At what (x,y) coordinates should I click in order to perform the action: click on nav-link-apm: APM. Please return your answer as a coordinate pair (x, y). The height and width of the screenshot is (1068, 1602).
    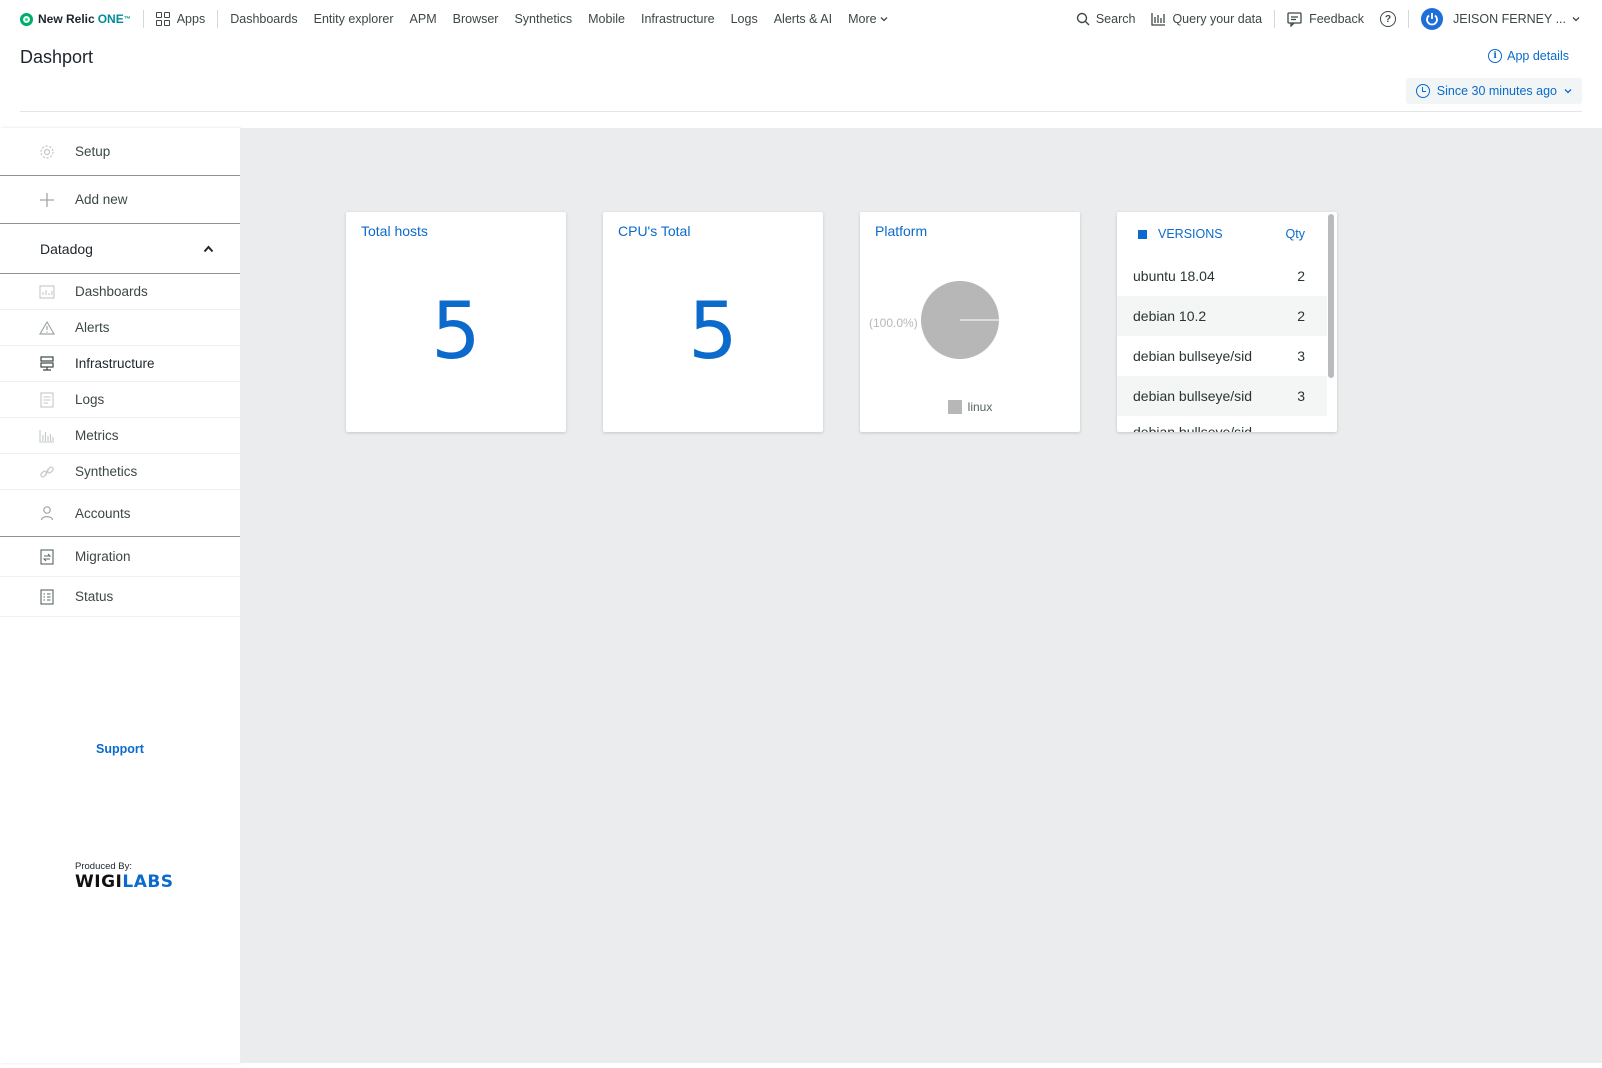
    Looking at the image, I should click on (423, 19).